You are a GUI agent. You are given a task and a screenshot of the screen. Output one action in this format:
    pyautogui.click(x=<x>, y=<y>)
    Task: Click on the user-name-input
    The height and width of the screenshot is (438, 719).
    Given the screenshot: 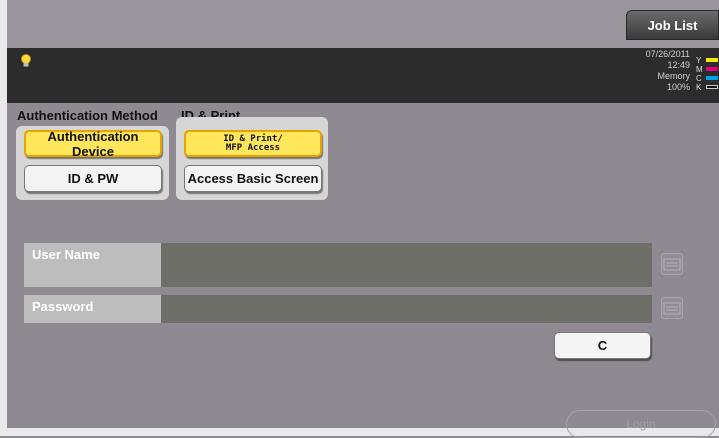 What is the action you would take?
    pyautogui.click(x=406, y=265)
    